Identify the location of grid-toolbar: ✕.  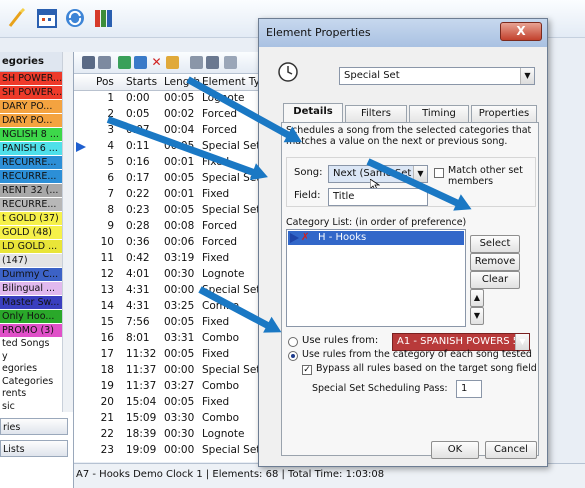
(171, 63).